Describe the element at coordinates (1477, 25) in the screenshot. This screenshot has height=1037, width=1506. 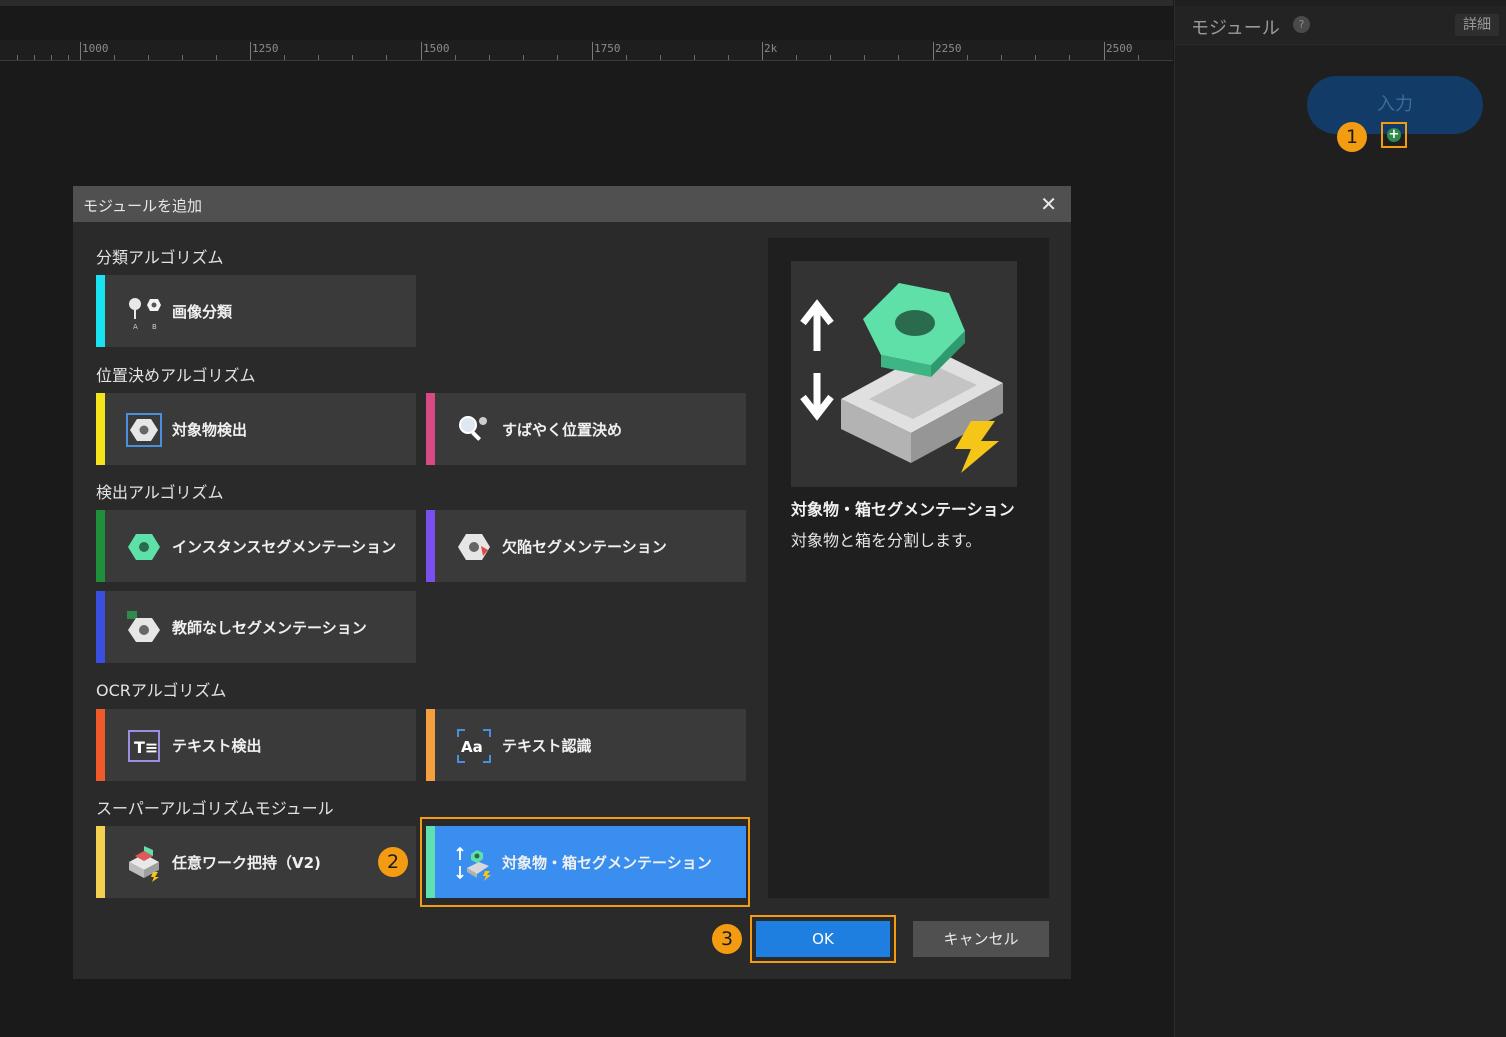
I see `detail-button: 詳細` at that location.